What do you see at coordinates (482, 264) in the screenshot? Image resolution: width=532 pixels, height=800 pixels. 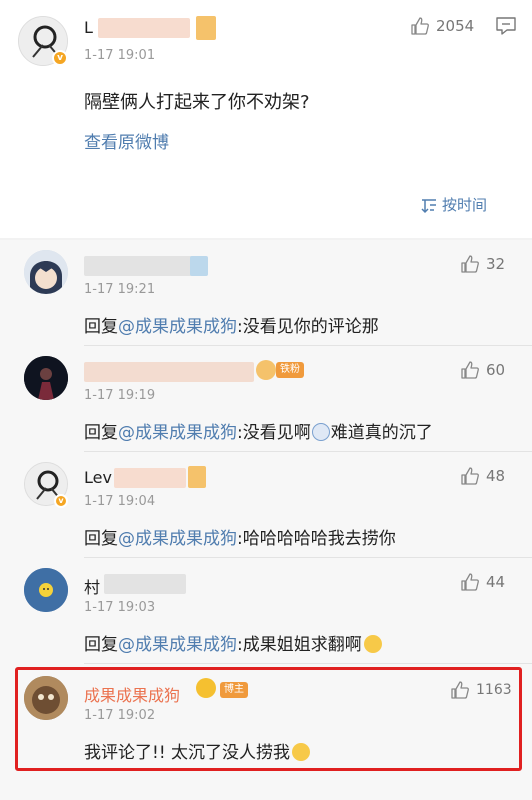 I see `comment-like-button: 32` at bounding box center [482, 264].